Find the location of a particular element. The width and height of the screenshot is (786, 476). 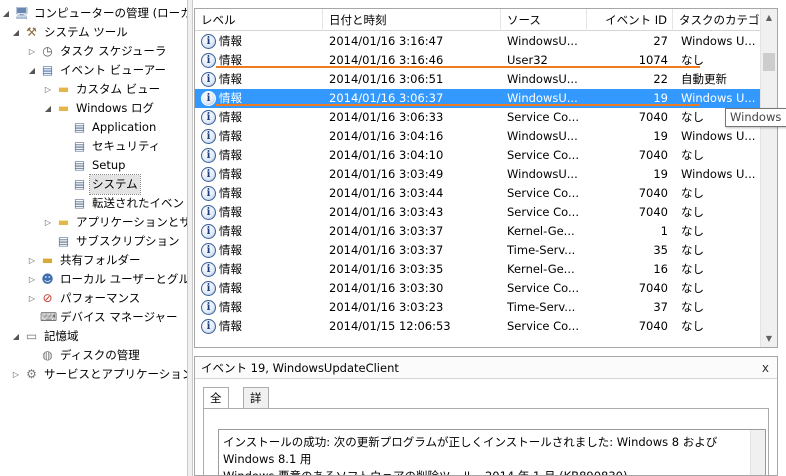

tab-details: 詳細 is located at coordinates (256, 406).